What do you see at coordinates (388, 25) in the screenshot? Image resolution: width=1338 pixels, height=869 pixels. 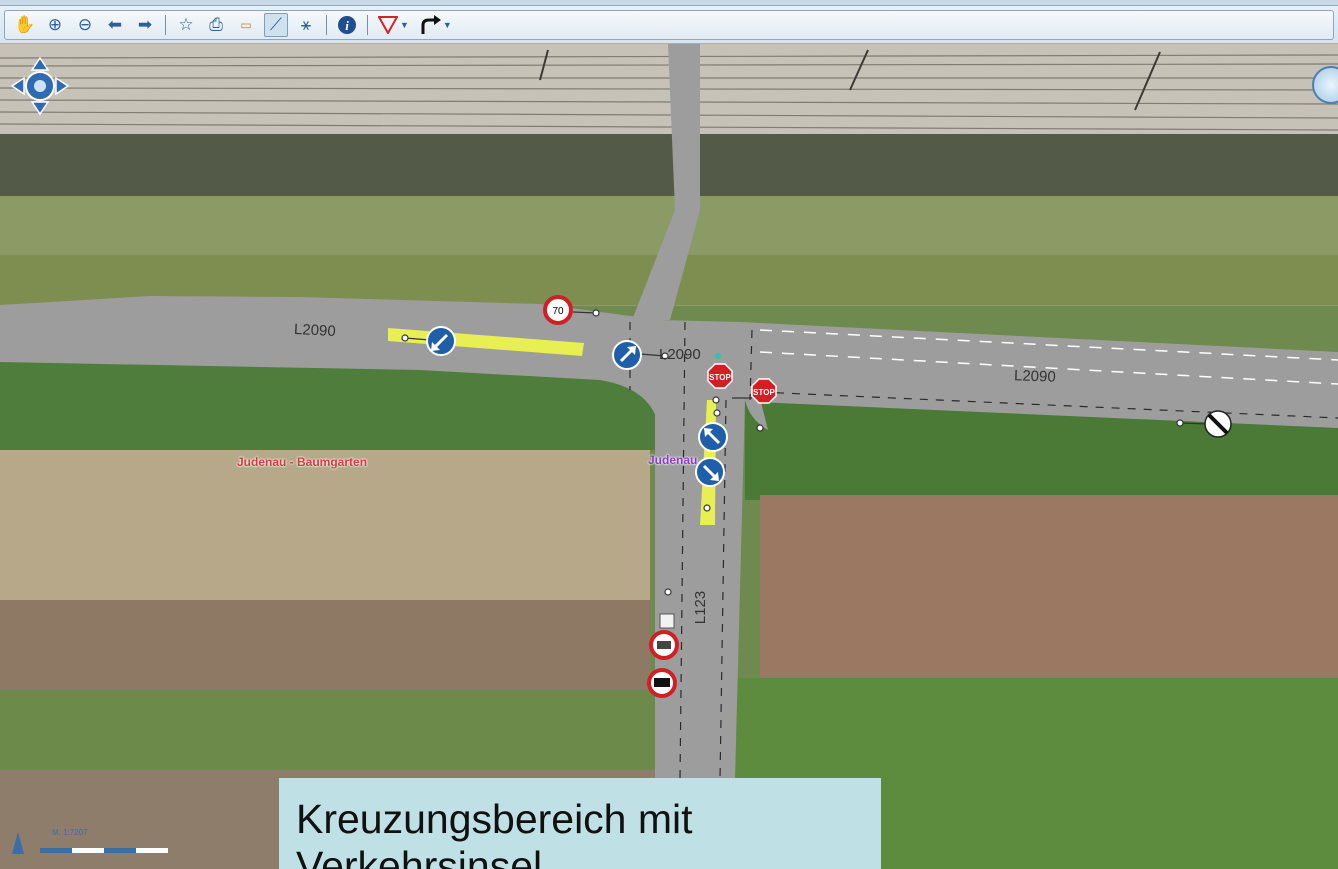 I see `yield-filter-icon` at bounding box center [388, 25].